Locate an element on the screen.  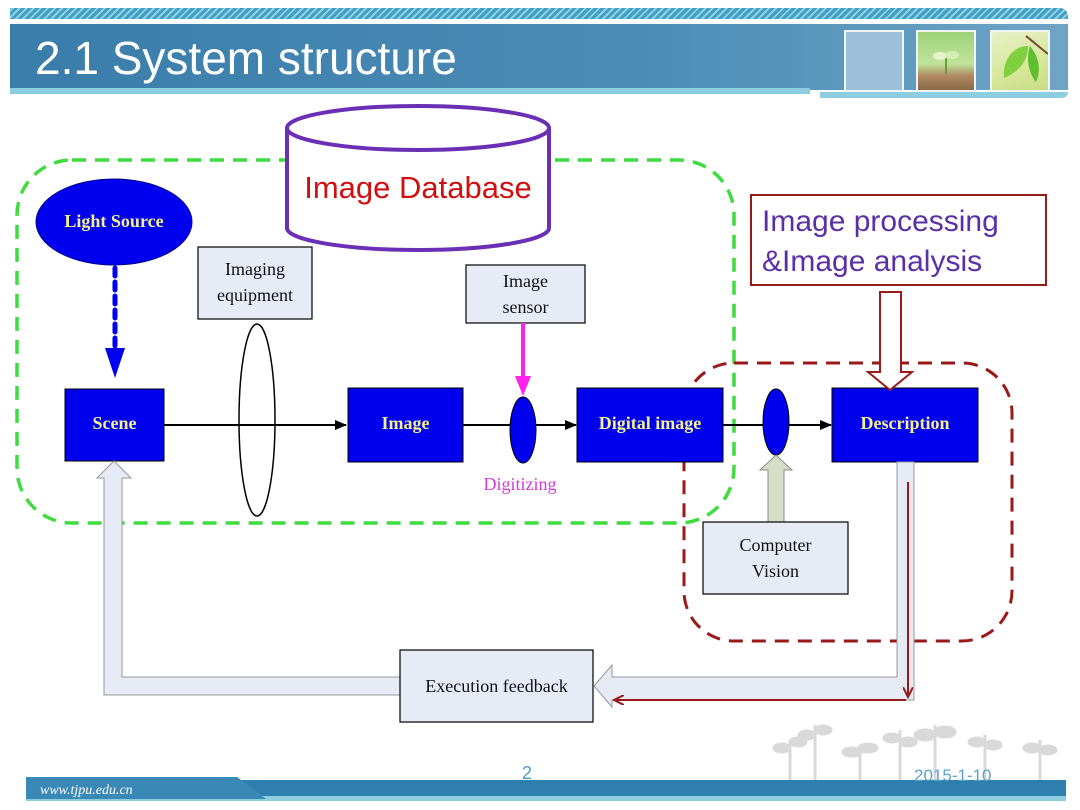
page-number: 2 is located at coordinates (527, 773).